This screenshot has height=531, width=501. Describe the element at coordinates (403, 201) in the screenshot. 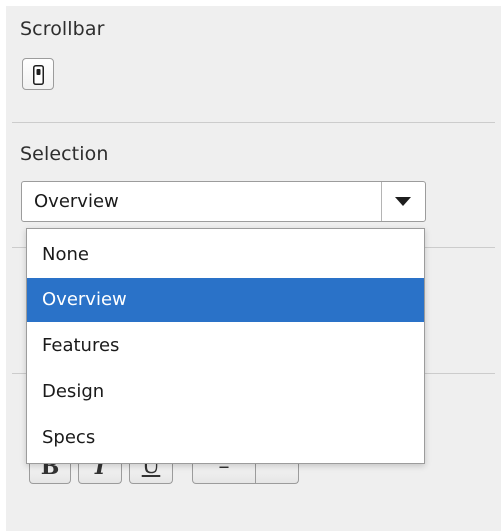

I see `triangle-down-icon` at that location.